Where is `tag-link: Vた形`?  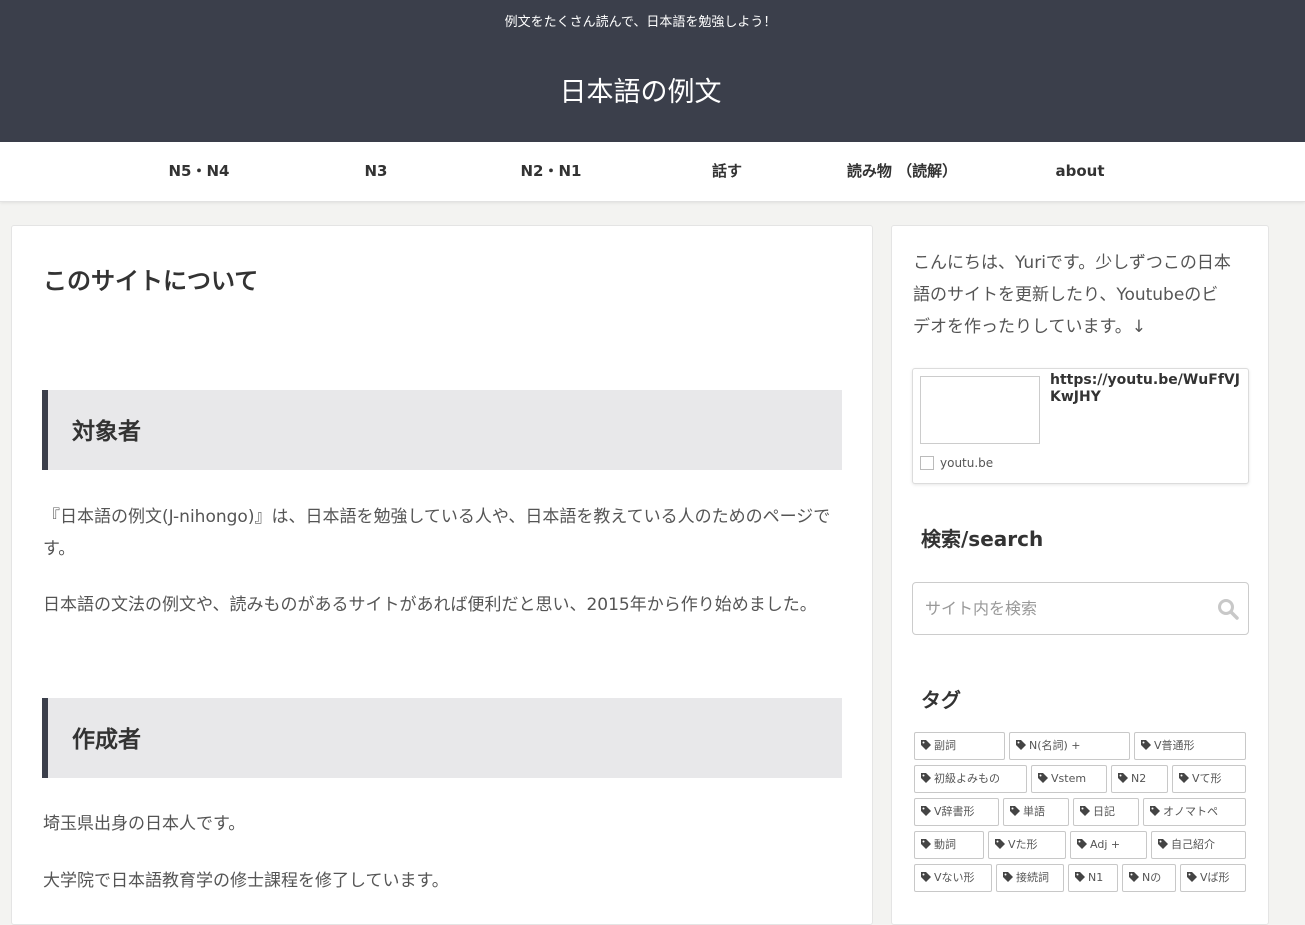
tag-link: Vた形 is located at coordinates (1027, 845).